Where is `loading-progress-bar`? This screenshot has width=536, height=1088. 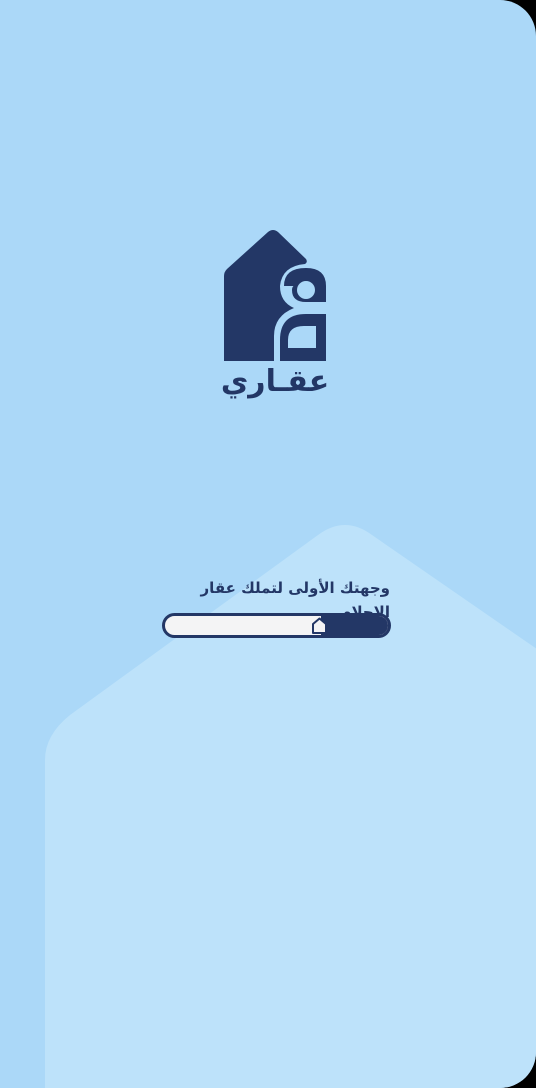 loading-progress-bar is located at coordinates (276, 625).